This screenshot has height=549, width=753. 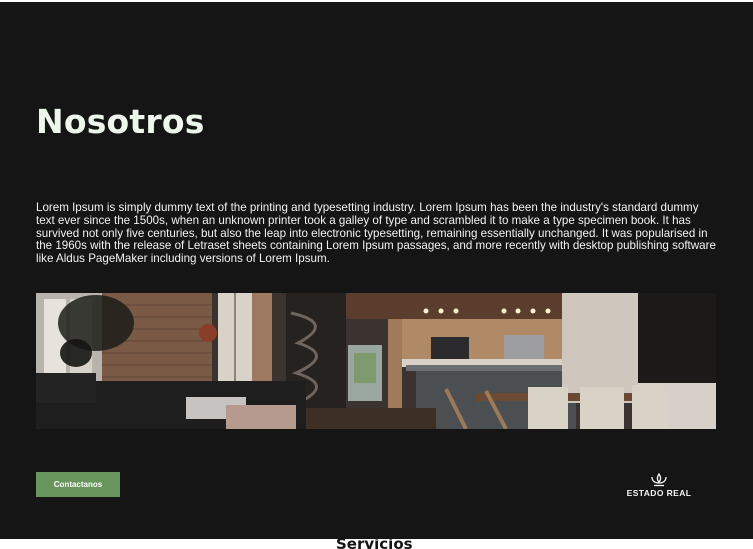 I want to click on brand-logo: ESTADO REAL, so click(x=659, y=485).